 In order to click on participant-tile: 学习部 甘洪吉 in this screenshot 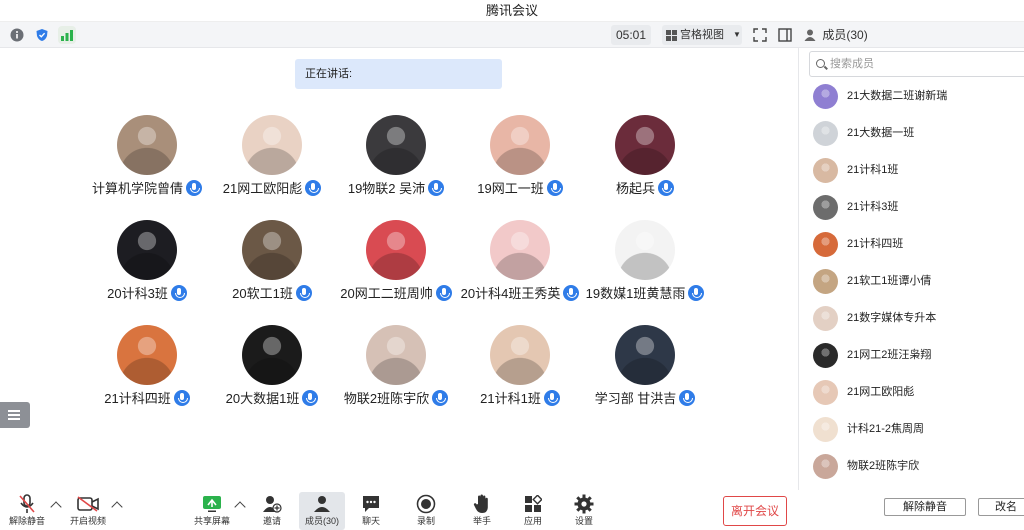, I will do `click(645, 370)`.